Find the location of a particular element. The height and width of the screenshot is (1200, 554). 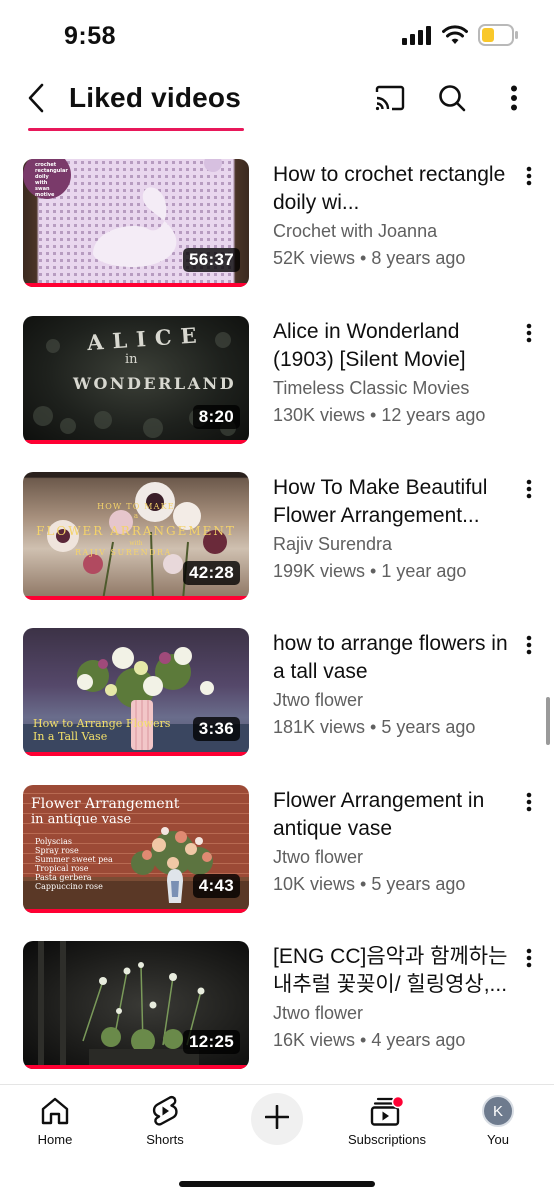

thumb-caption: a is located at coordinates (136, 516).